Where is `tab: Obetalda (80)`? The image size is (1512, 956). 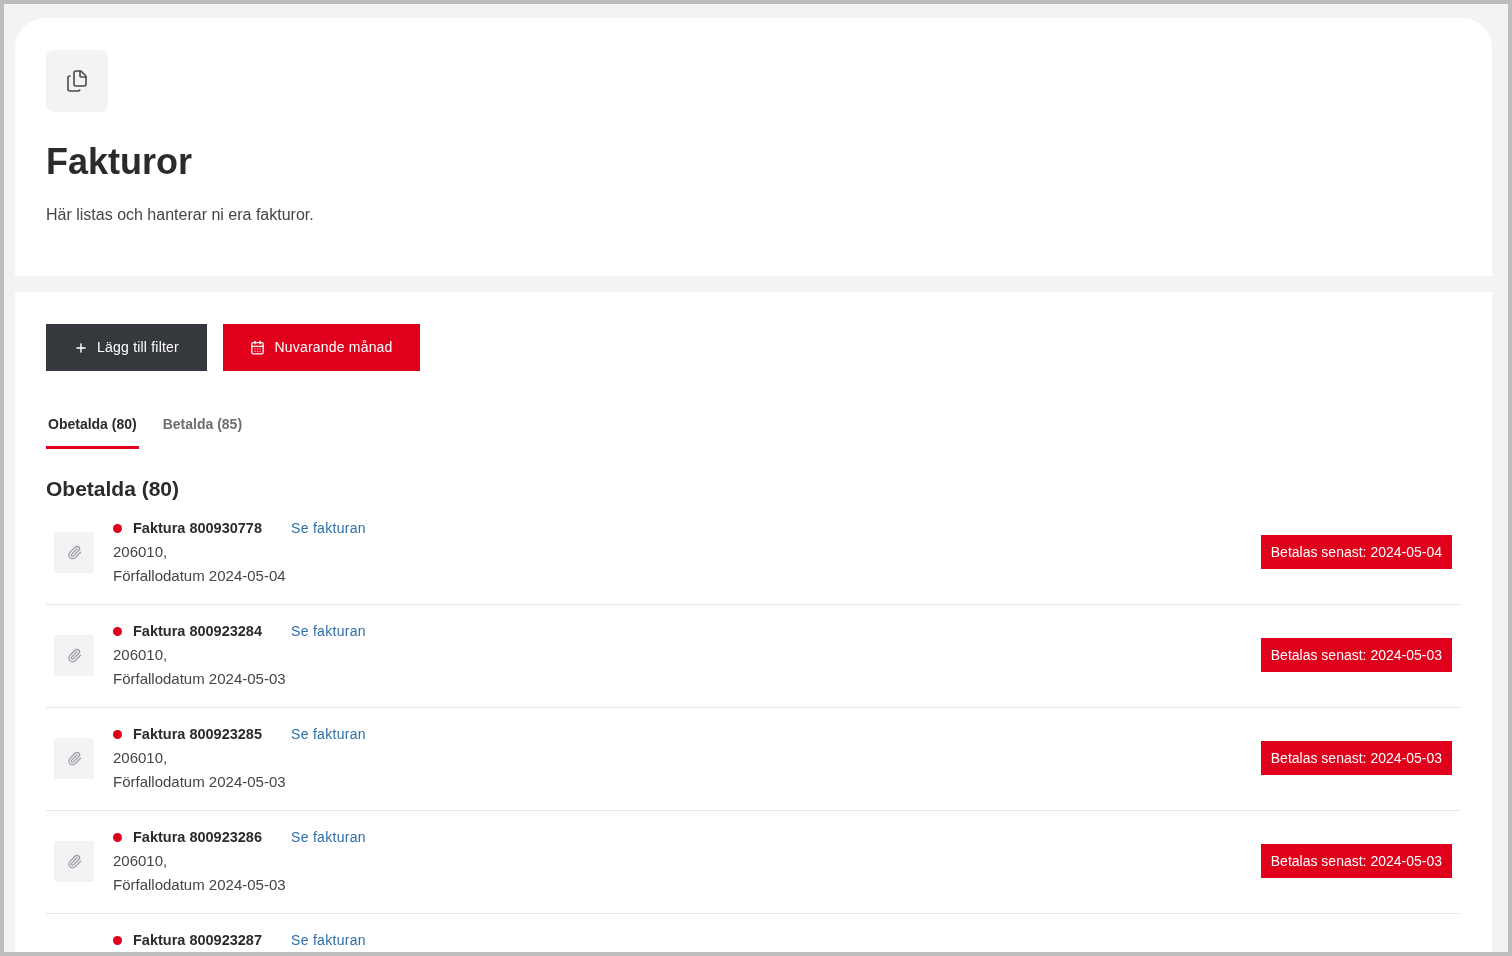 tab: Obetalda (80) is located at coordinates (92, 431).